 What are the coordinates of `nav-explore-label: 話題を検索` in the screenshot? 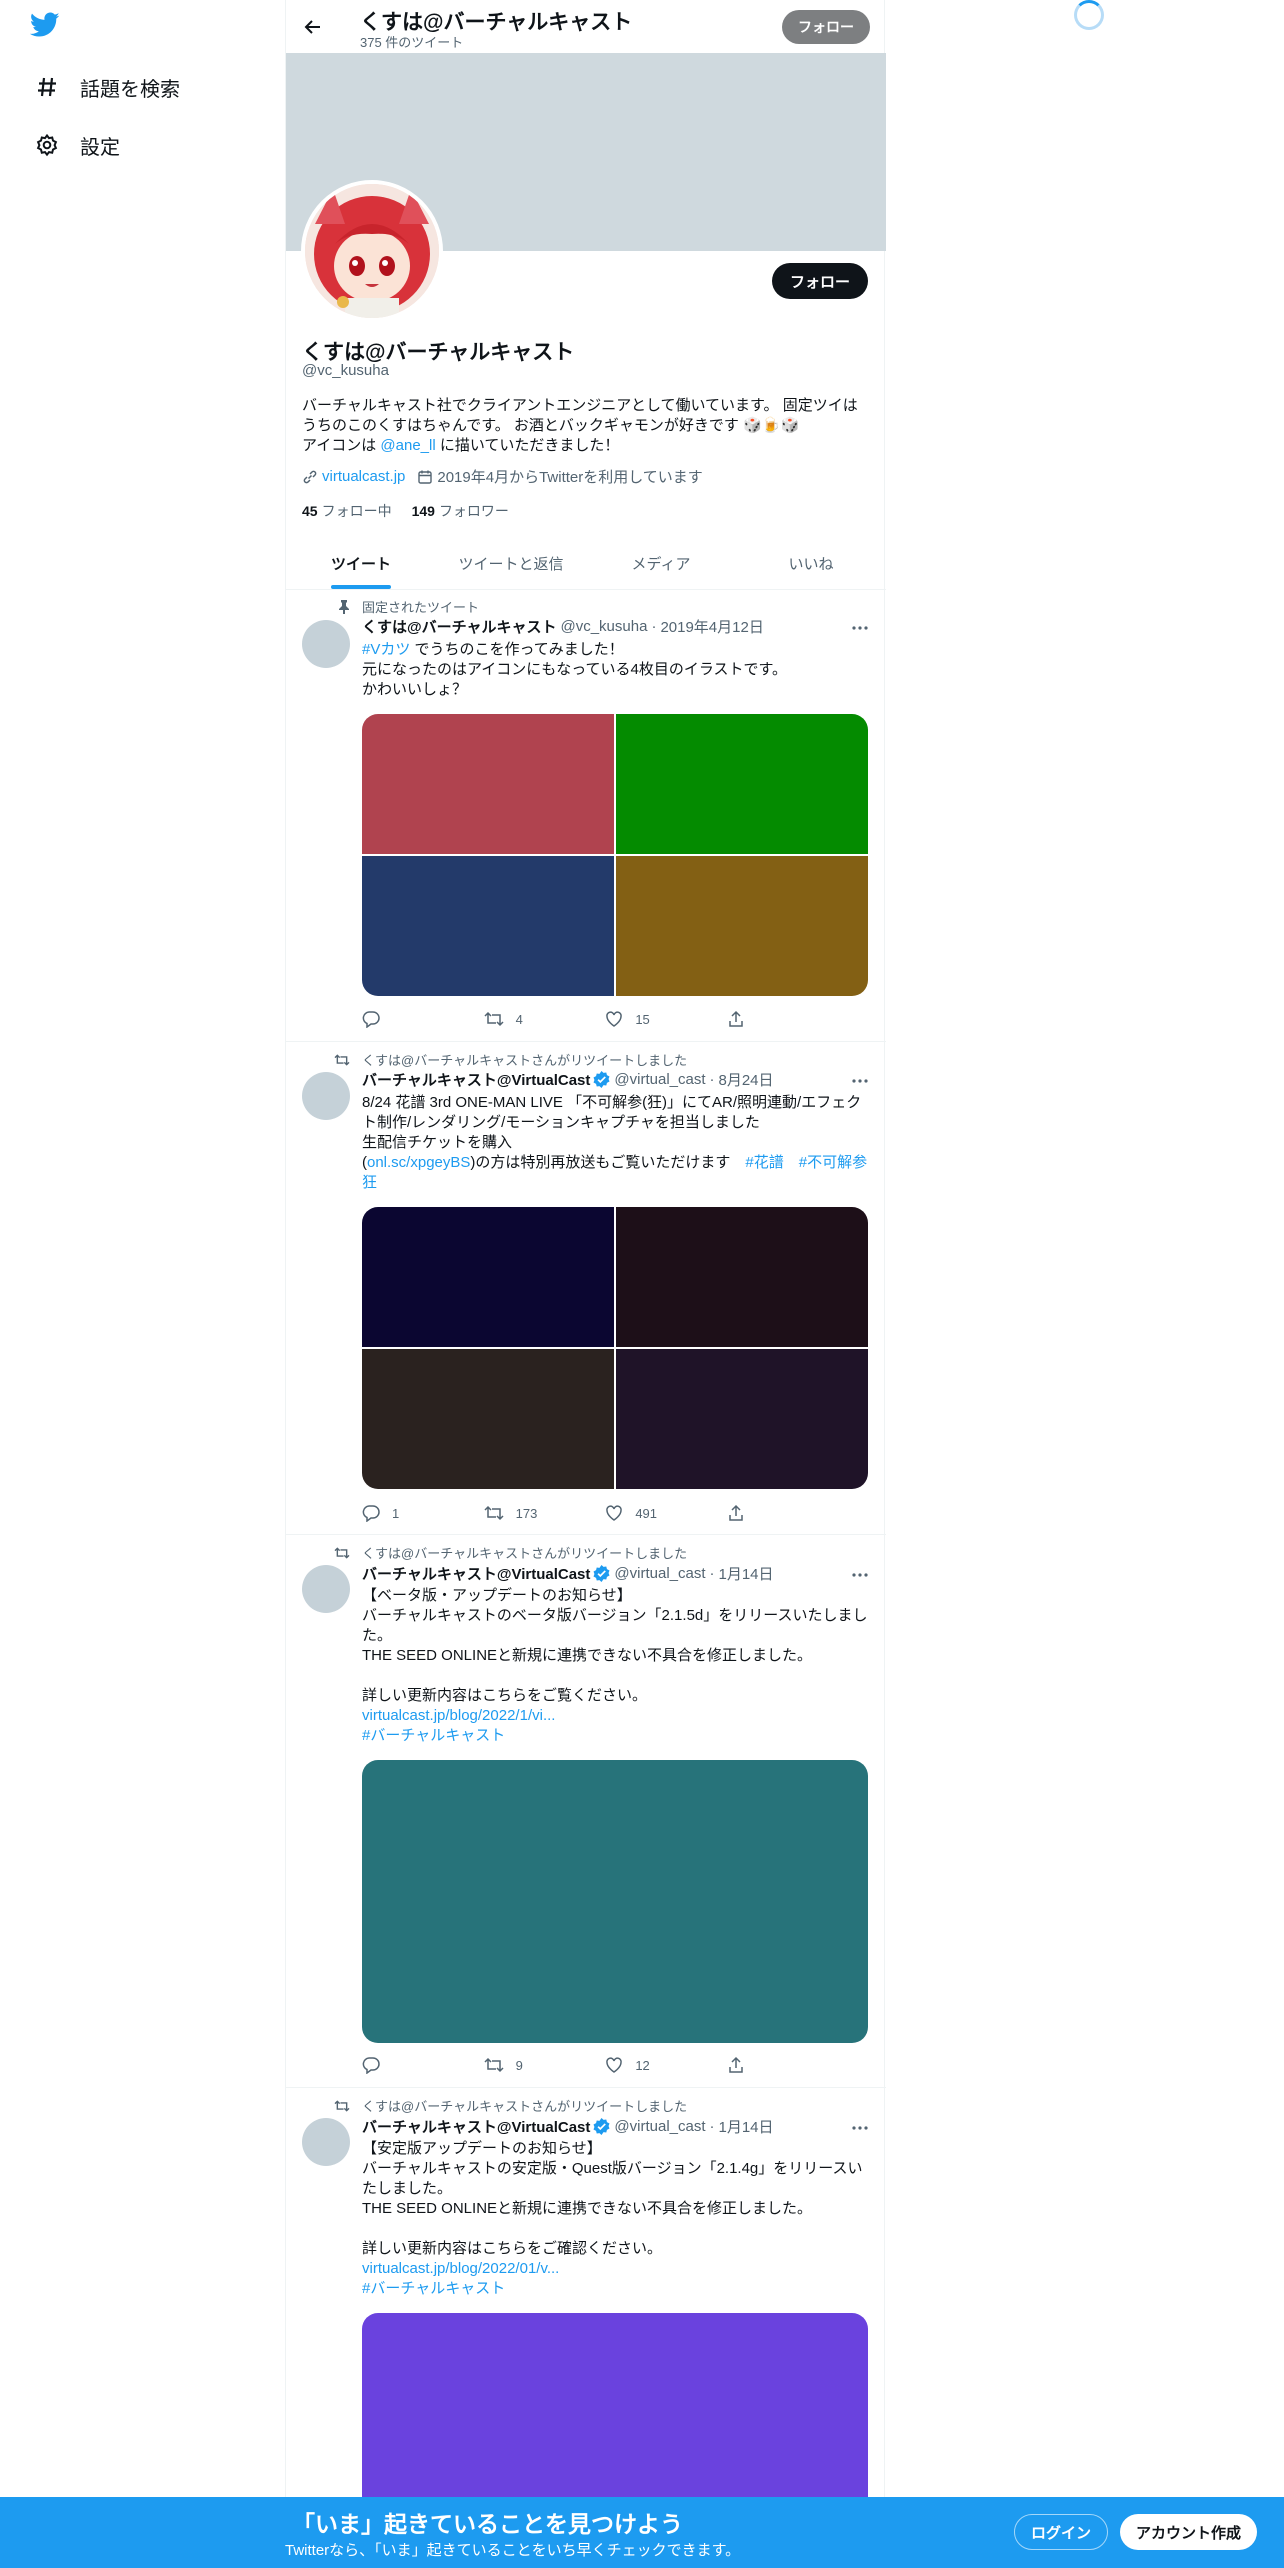 It's located at (130, 89).